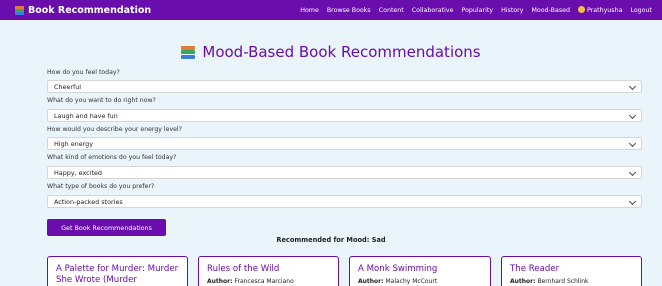 Image resolution: width=662 pixels, height=286 pixels. I want to click on get-recommendations-button: Get Book Recommendations, so click(106, 227).